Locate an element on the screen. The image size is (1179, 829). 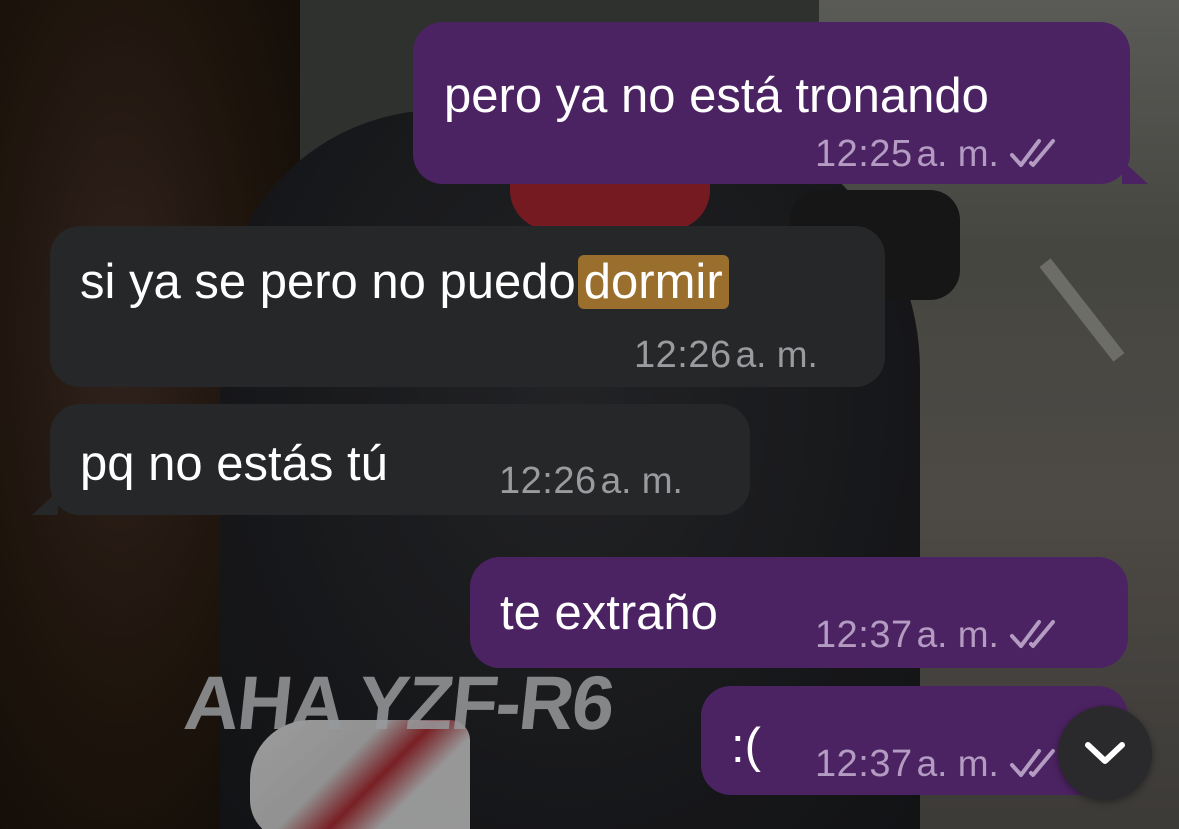
chevron-down-icon is located at coordinates (1105, 753).